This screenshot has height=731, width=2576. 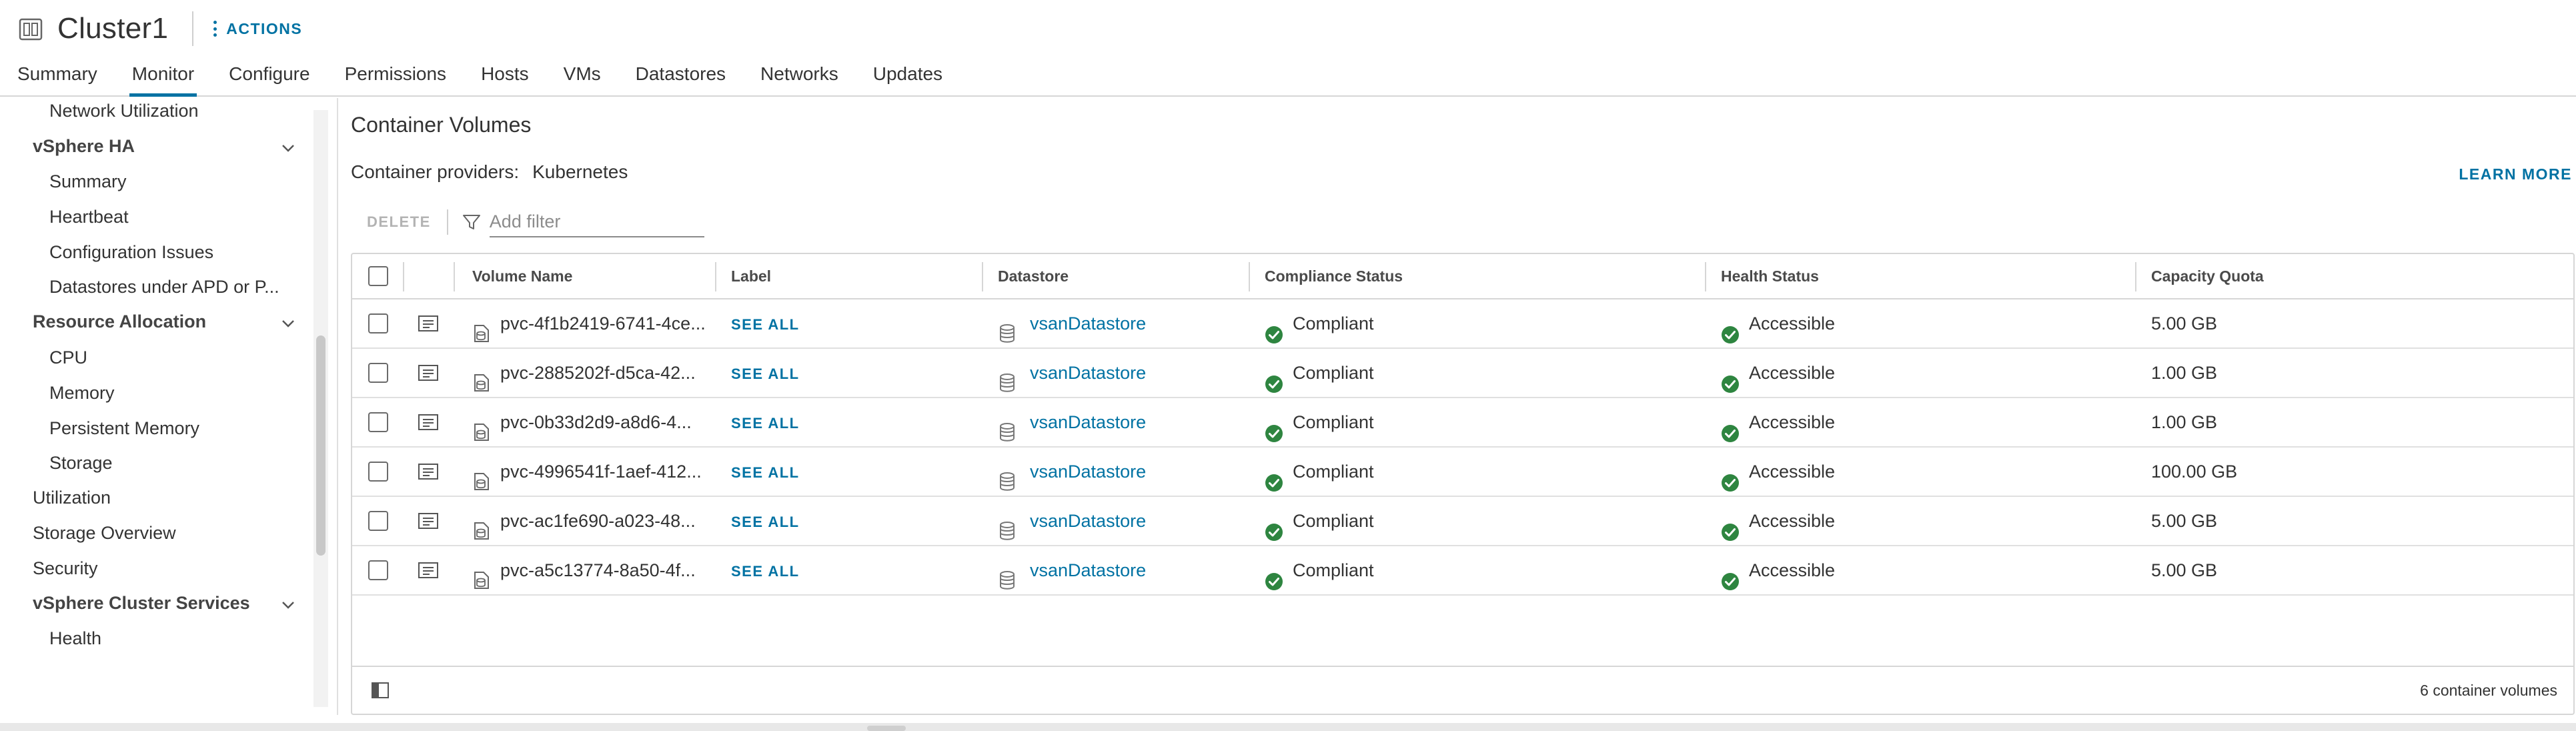 What do you see at coordinates (799, 78) in the screenshot?
I see `tab-networks: Networks` at bounding box center [799, 78].